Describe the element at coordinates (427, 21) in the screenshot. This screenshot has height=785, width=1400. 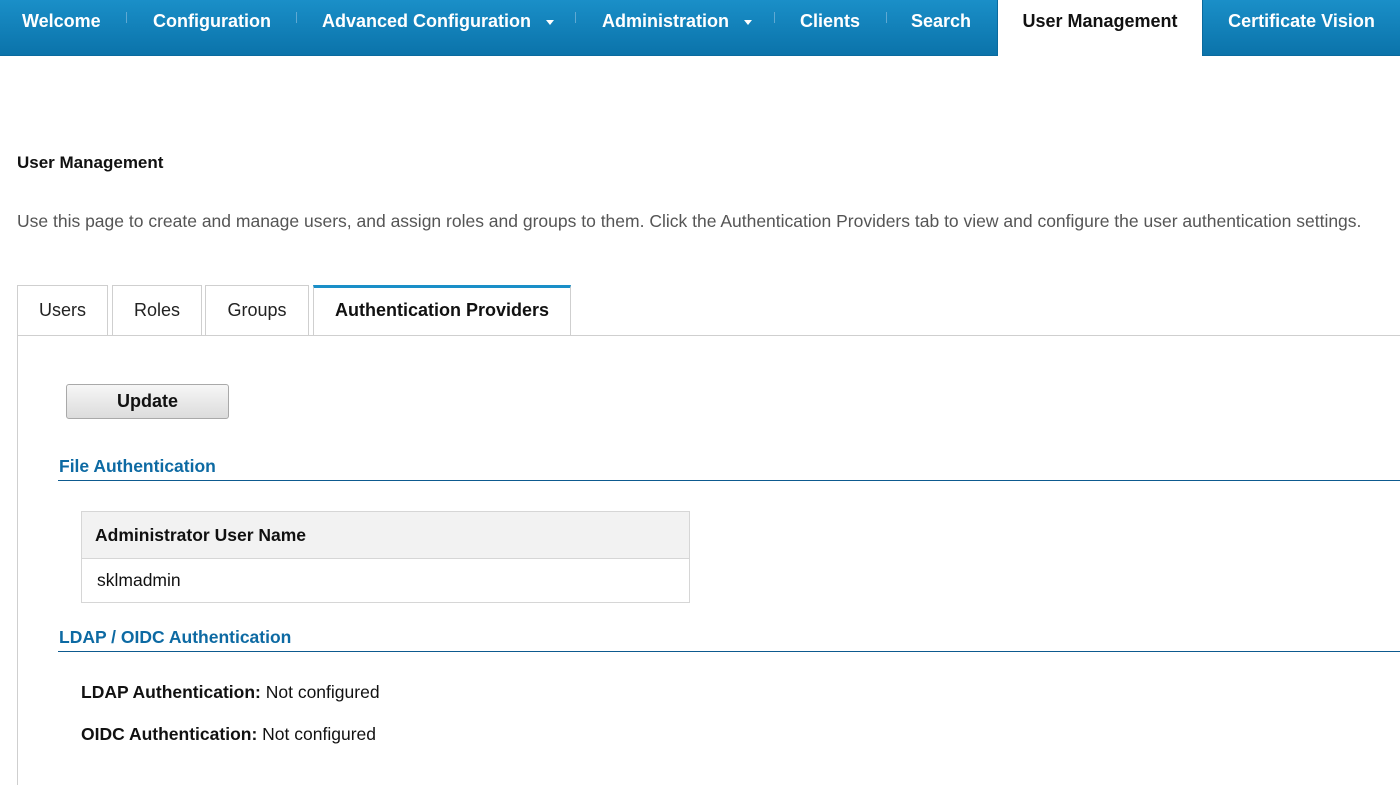
I see `nav-item-label: Advanced Configuration` at that location.